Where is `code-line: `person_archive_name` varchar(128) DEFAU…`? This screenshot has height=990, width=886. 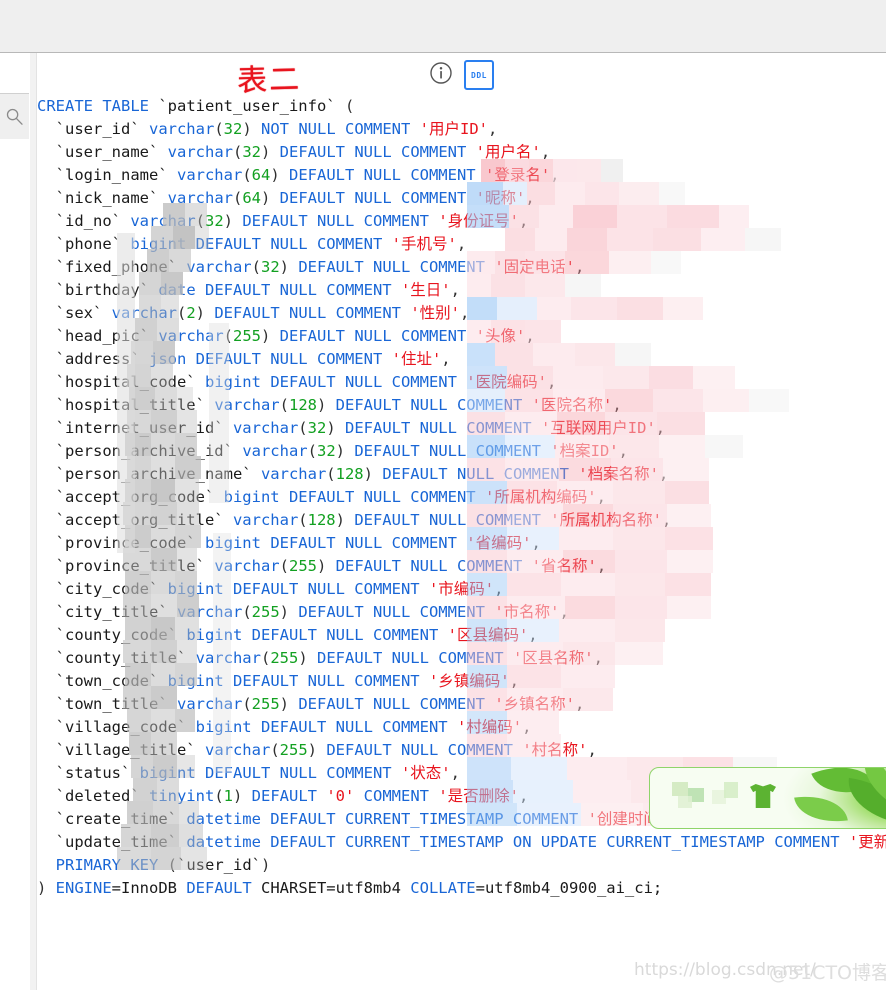 code-line: `person_archive_name` varchar(128) DEFAU… is located at coordinates (461, 474).